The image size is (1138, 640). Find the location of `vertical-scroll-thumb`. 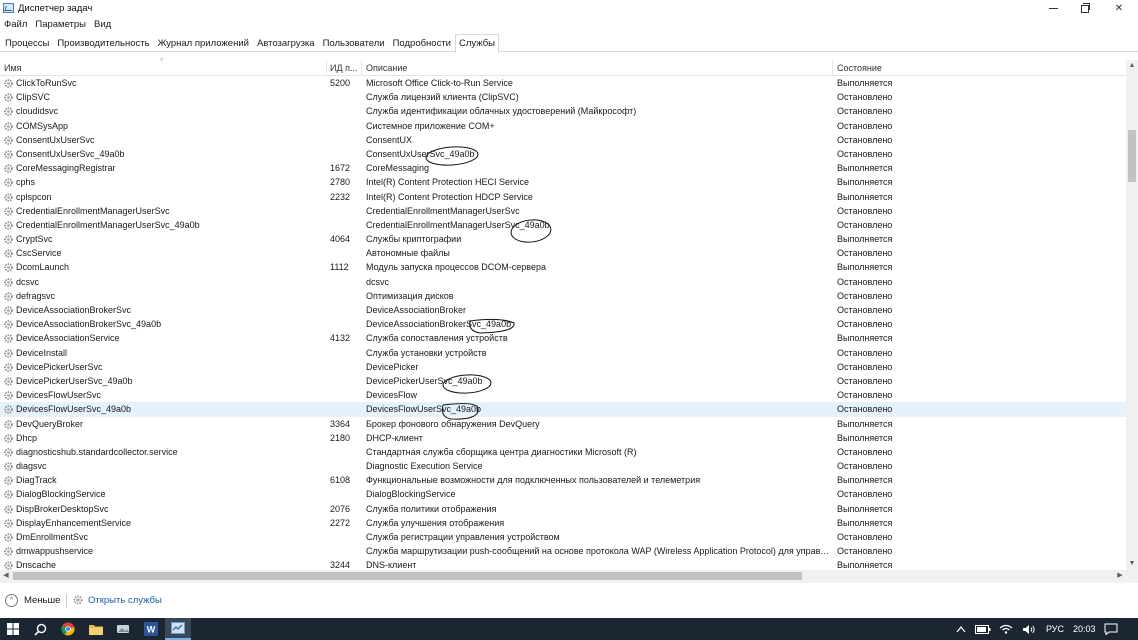

vertical-scroll-thumb is located at coordinates (1132, 156).